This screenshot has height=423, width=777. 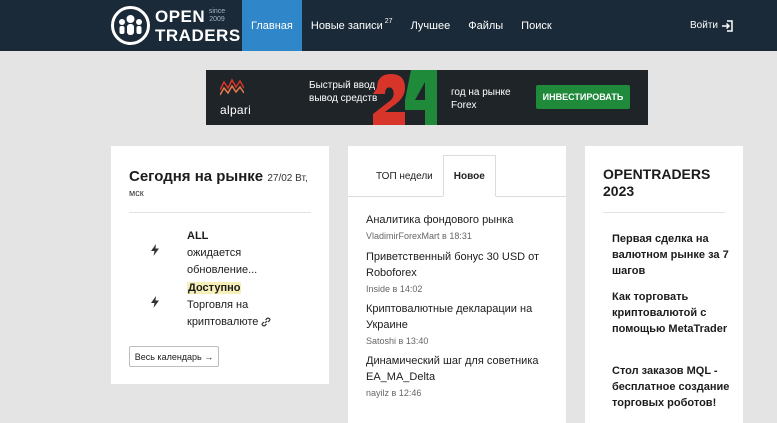 I want to click on post-meta: nayilz в 12:46, so click(x=461, y=393).